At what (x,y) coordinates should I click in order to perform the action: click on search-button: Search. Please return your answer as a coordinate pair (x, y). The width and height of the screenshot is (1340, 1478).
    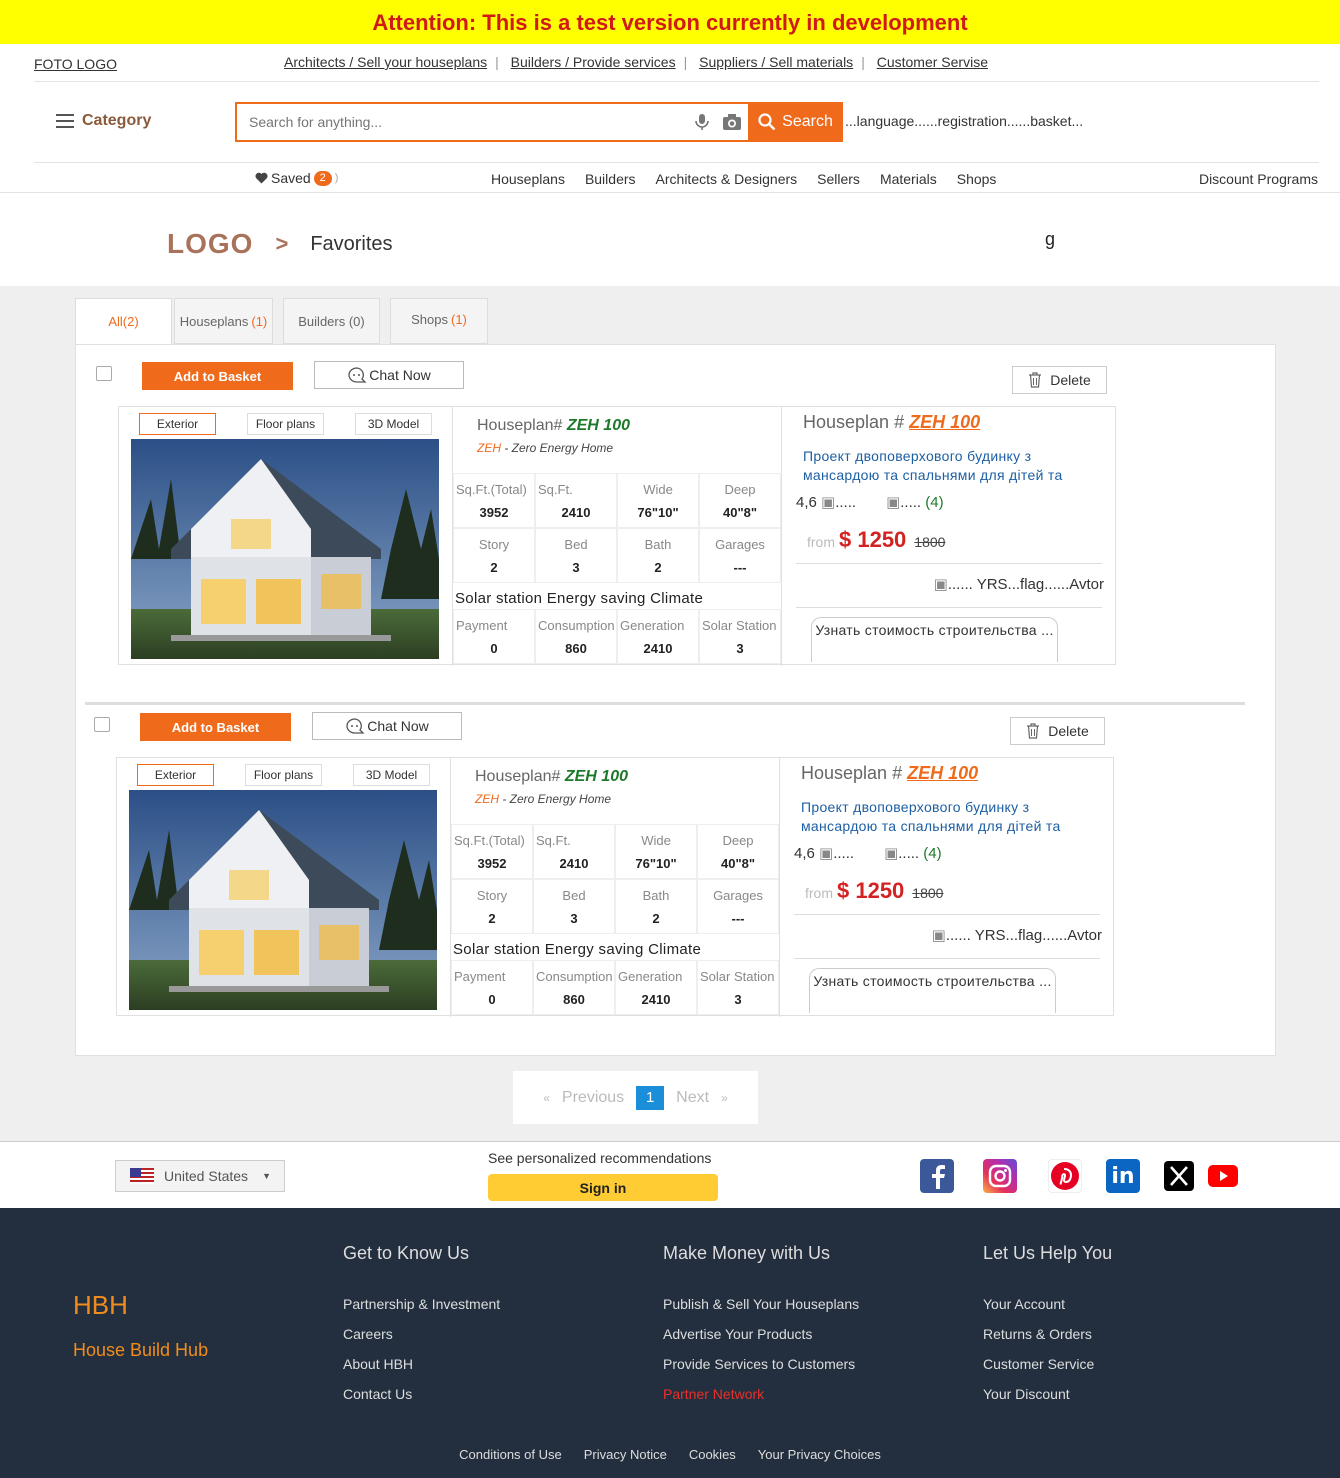
    Looking at the image, I should click on (795, 122).